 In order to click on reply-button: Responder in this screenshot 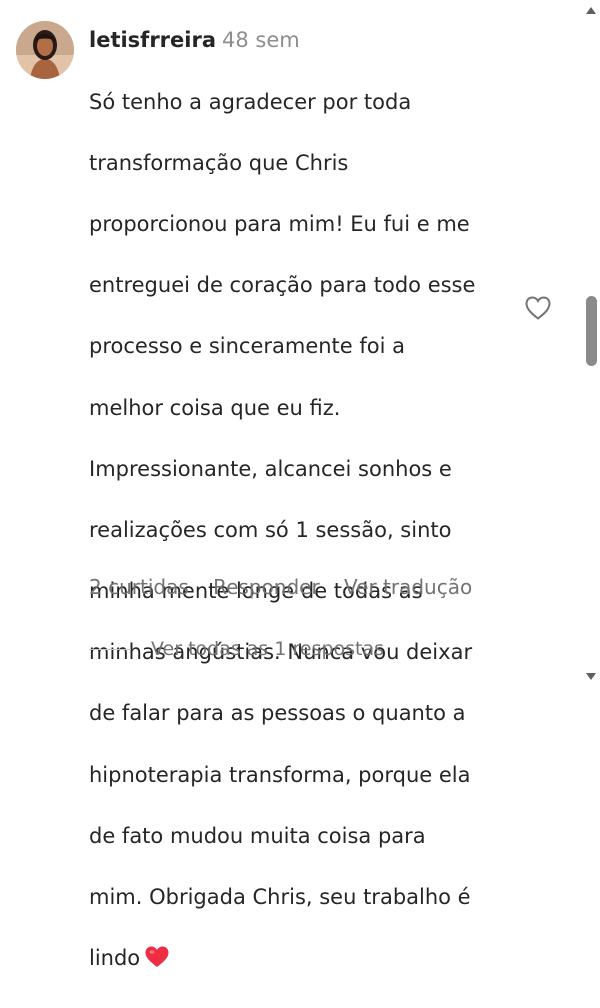, I will do `click(266, 587)`.